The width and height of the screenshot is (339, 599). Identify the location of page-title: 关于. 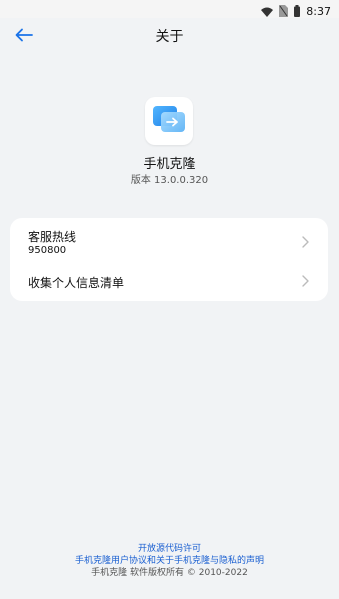
(169, 37).